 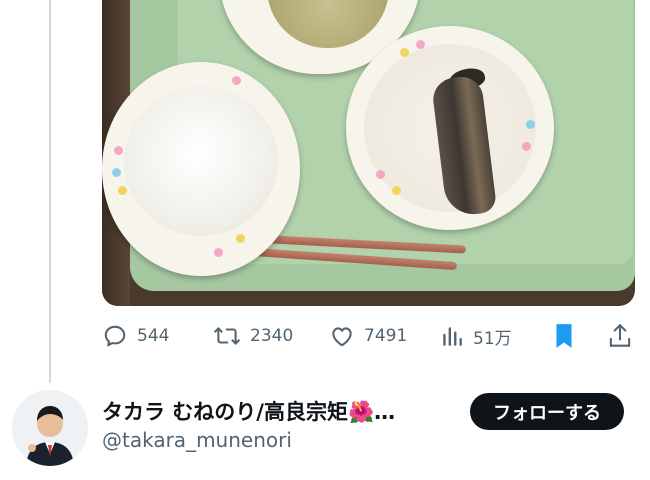 I want to click on photo-fish-bowl, so click(x=450, y=128).